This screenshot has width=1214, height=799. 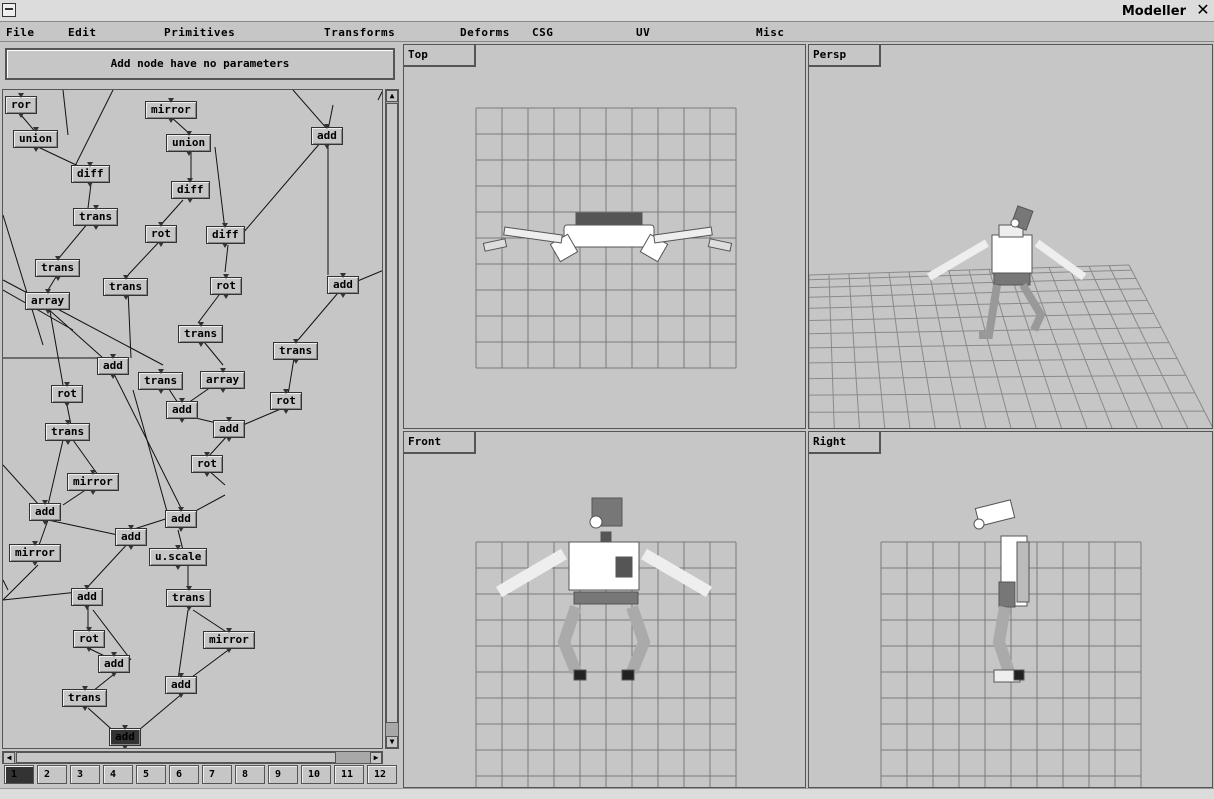 I want to click on viewport-front: Front, so click(x=604, y=609).